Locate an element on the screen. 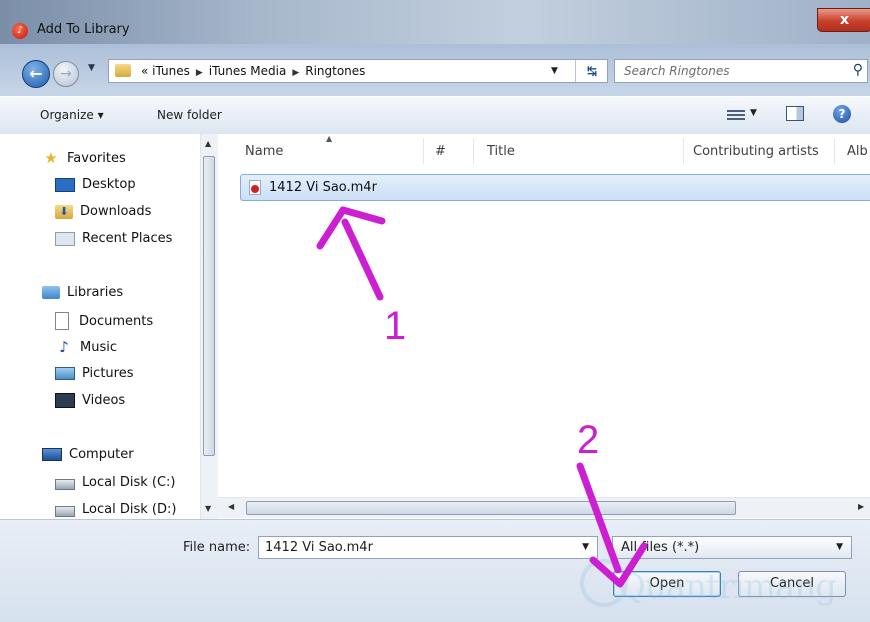  views-icon is located at coordinates (736, 115).